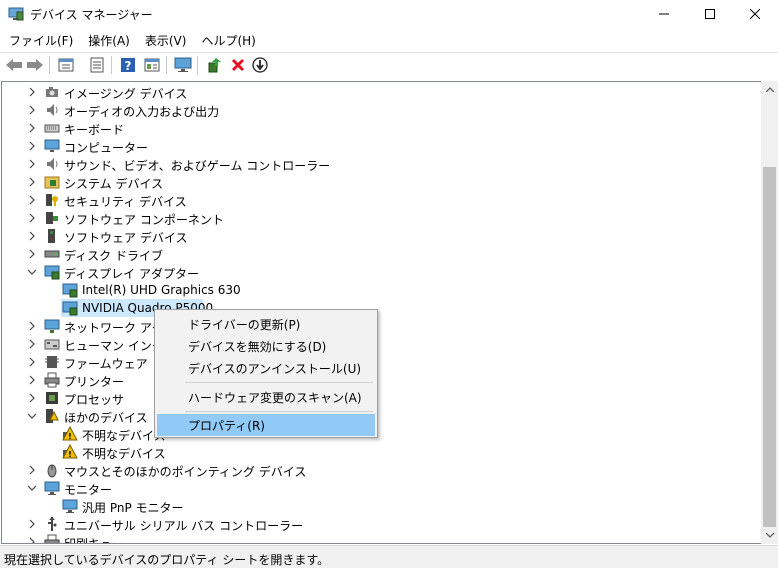 This screenshot has width=778, height=568. What do you see at coordinates (279, 382) in the screenshot?
I see `context-separator` at bounding box center [279, 382].